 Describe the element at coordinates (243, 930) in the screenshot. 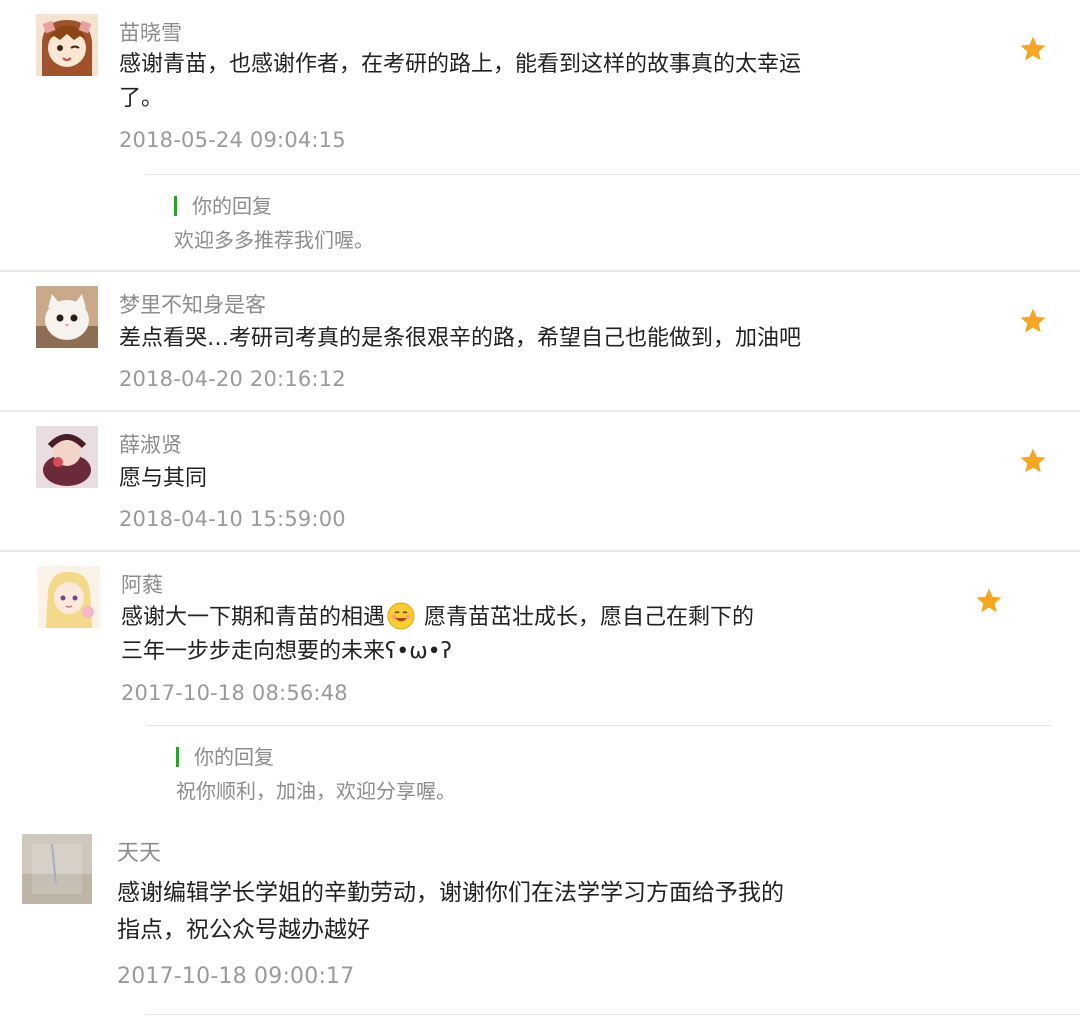

I see `comment-text: 指点，祝公众号越办越好` at that location.